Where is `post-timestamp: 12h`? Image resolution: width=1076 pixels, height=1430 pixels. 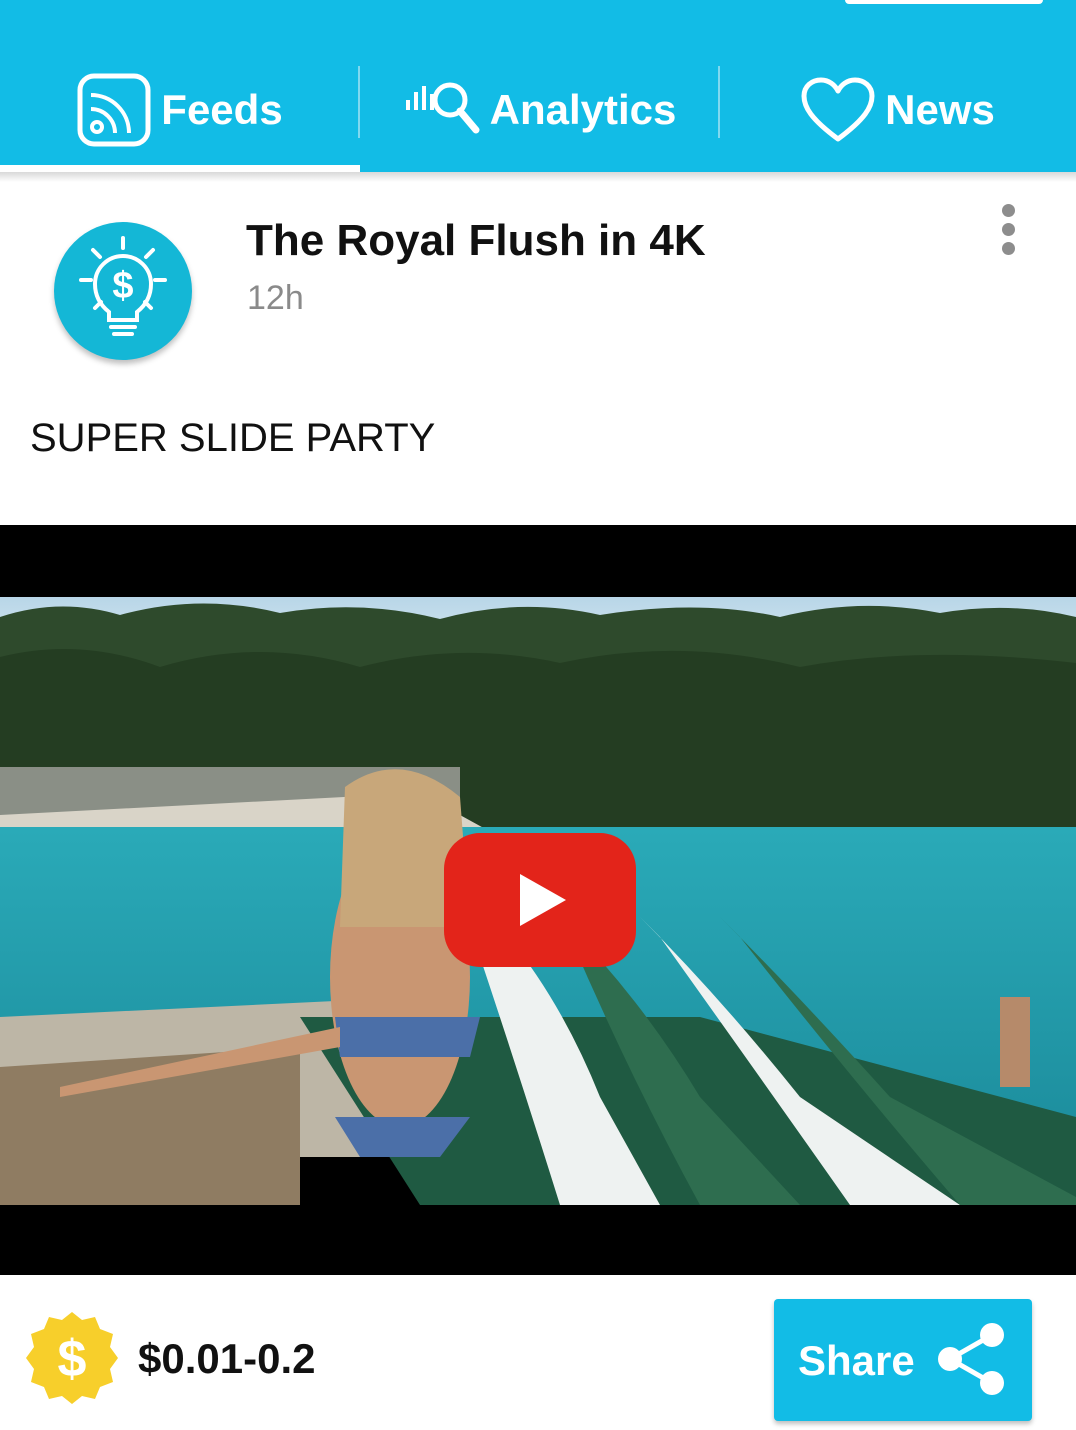 post-timestamp: 12h is located at coordinates (275, 298).